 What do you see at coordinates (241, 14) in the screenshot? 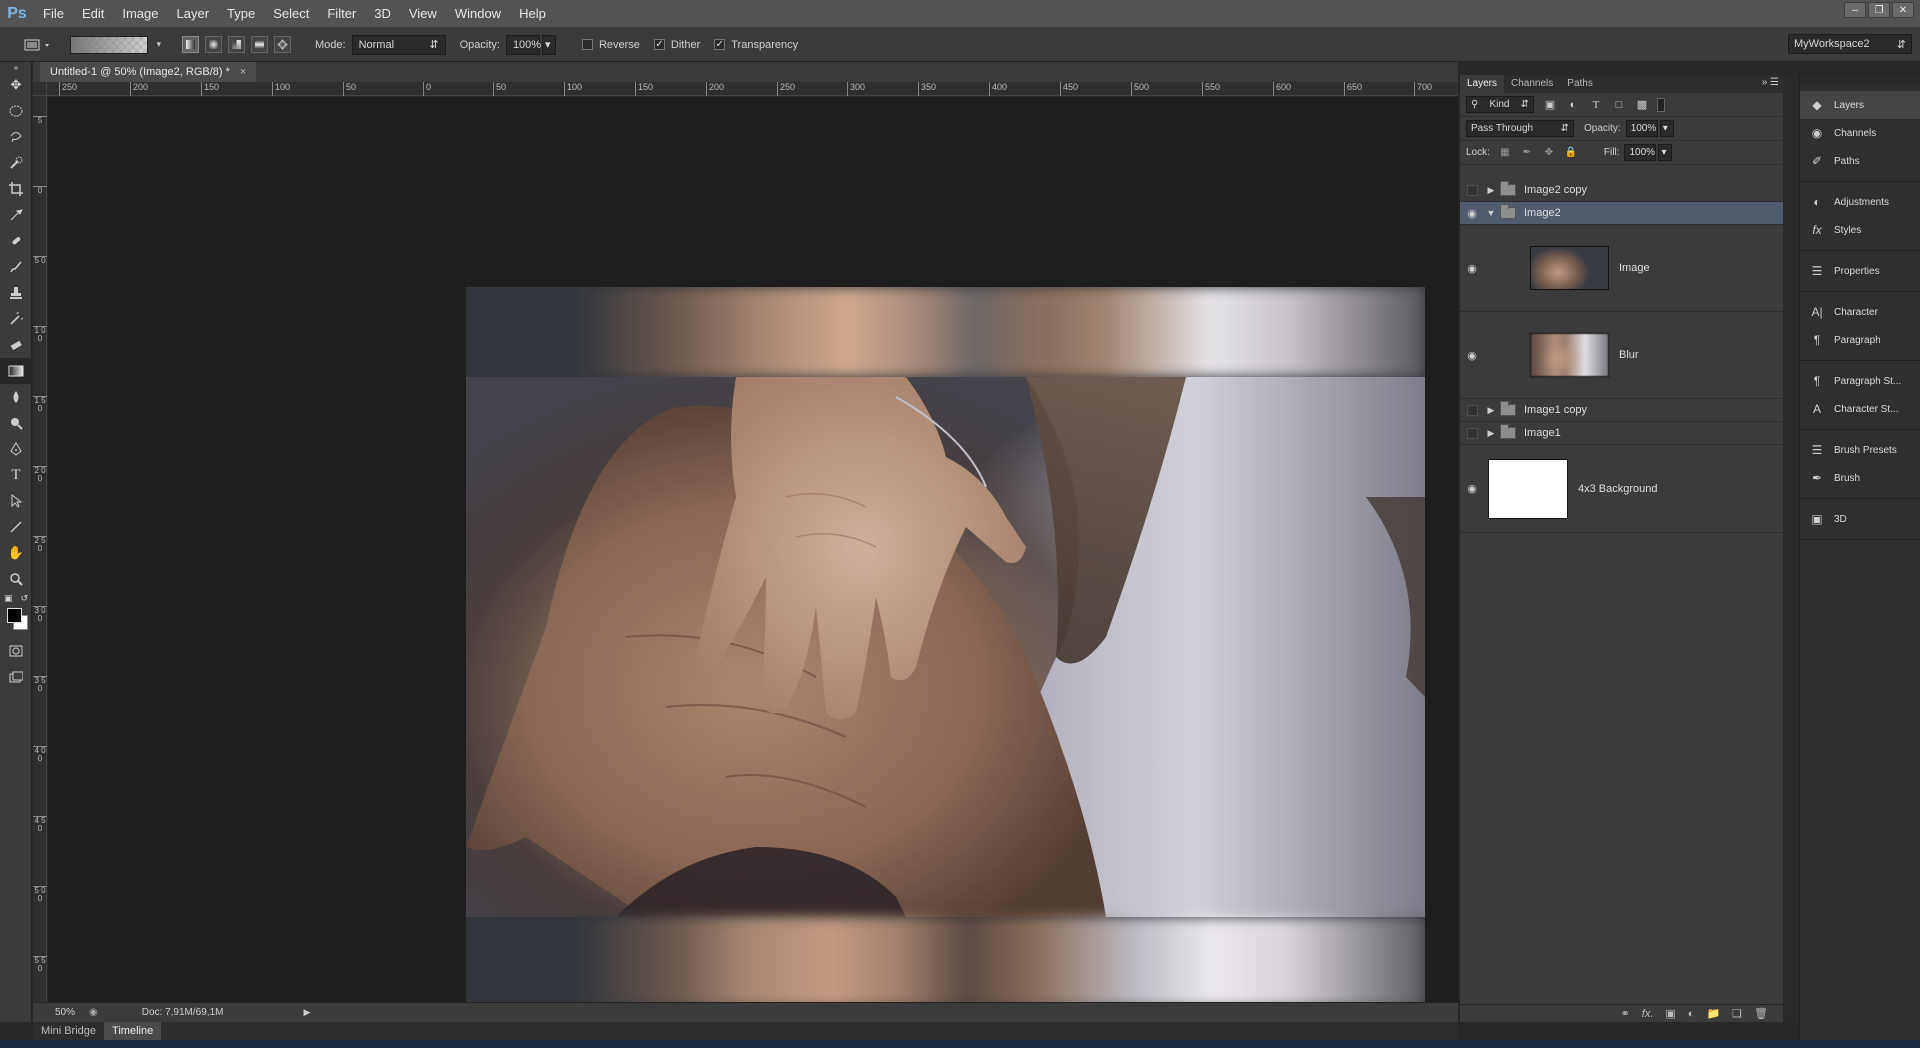
I see `menu-type: Type` at bounding box center [241, 14].